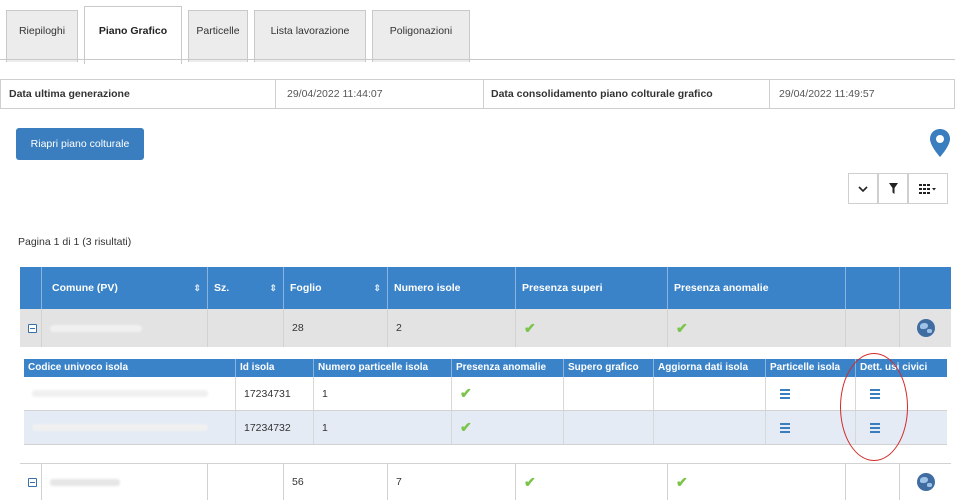 Image resolution: width=955 pixels, height=500 pixels. I want to click on chevron-down-button, so click(863, 188).